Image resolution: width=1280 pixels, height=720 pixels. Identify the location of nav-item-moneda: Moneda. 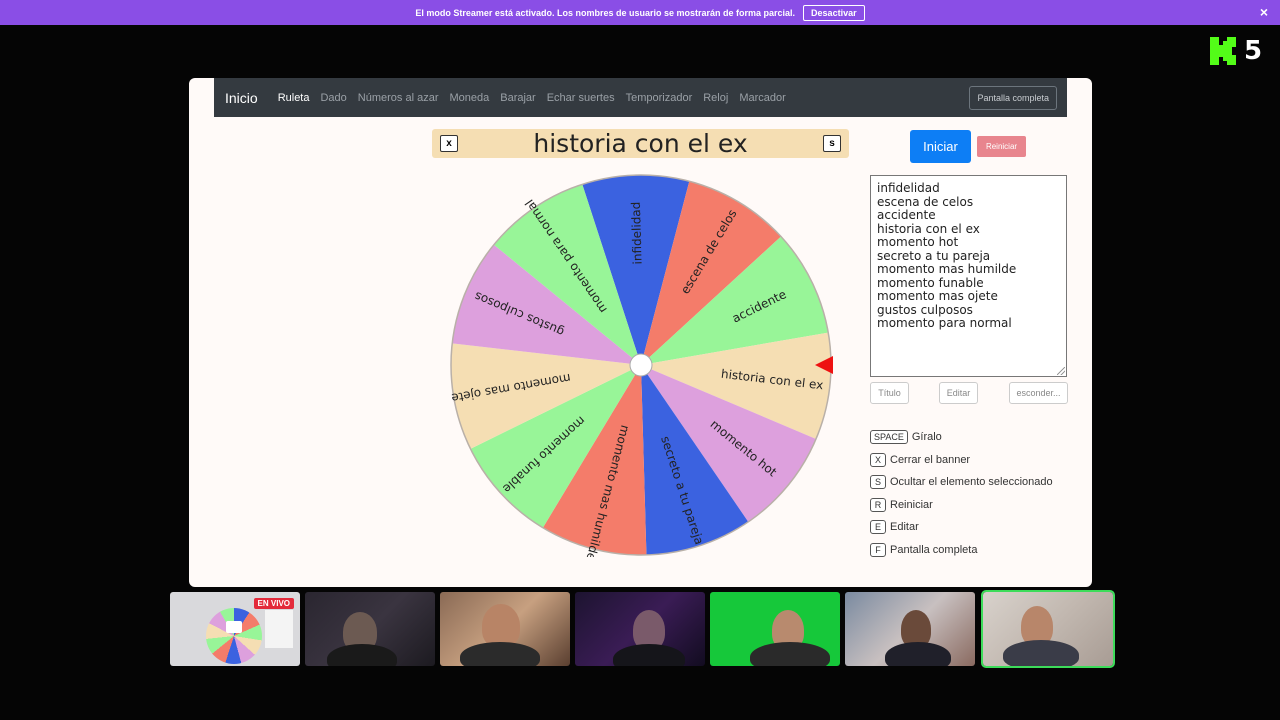
(469, 98).